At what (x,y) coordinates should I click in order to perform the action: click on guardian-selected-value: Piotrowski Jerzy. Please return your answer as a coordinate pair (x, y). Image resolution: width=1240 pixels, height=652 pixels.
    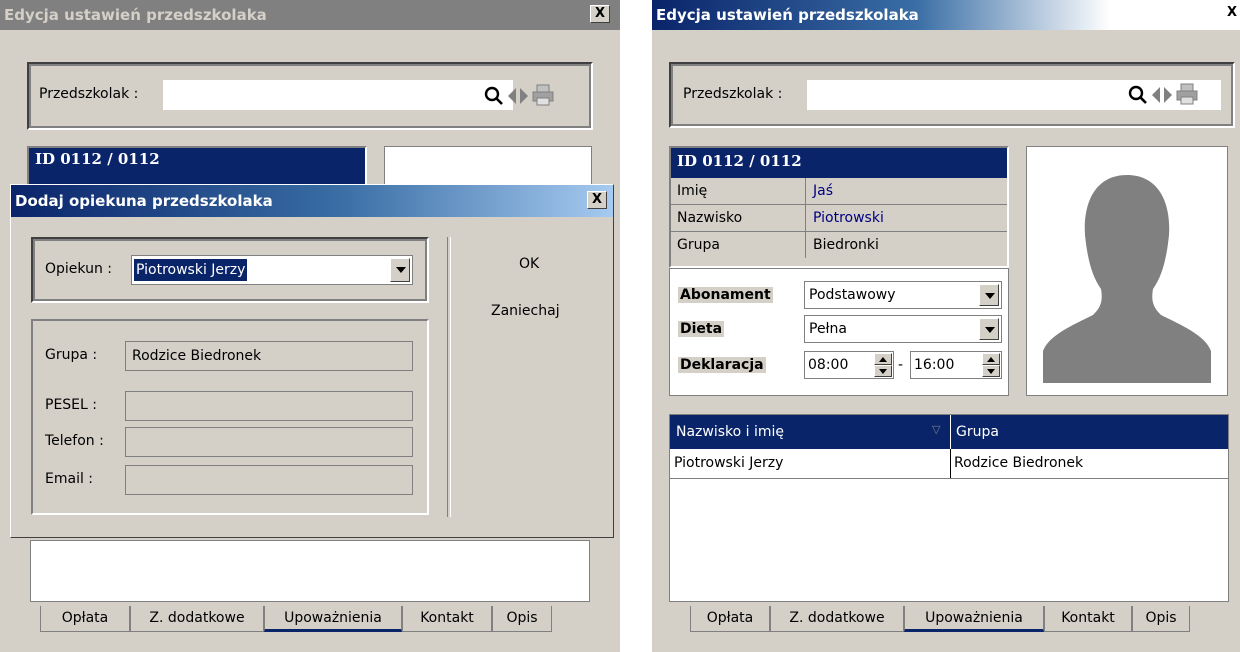
    Looking at the image, I should click on (191, 270).